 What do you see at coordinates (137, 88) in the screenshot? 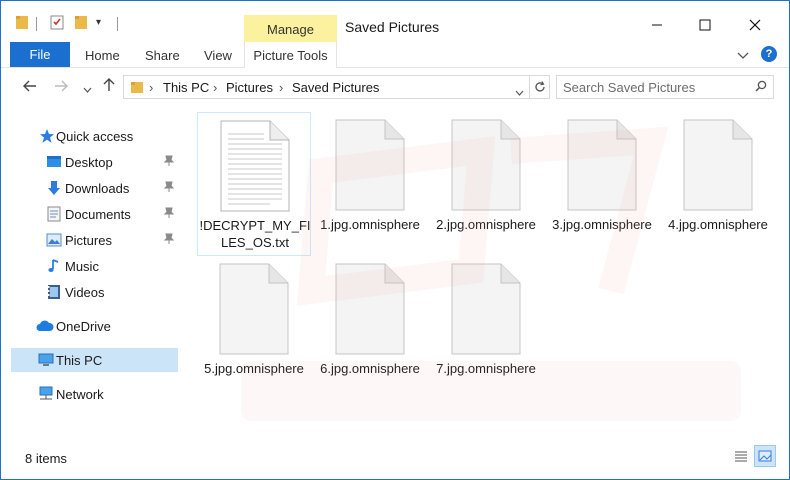
I see `folder-icon` at bounding box center [137, 88].